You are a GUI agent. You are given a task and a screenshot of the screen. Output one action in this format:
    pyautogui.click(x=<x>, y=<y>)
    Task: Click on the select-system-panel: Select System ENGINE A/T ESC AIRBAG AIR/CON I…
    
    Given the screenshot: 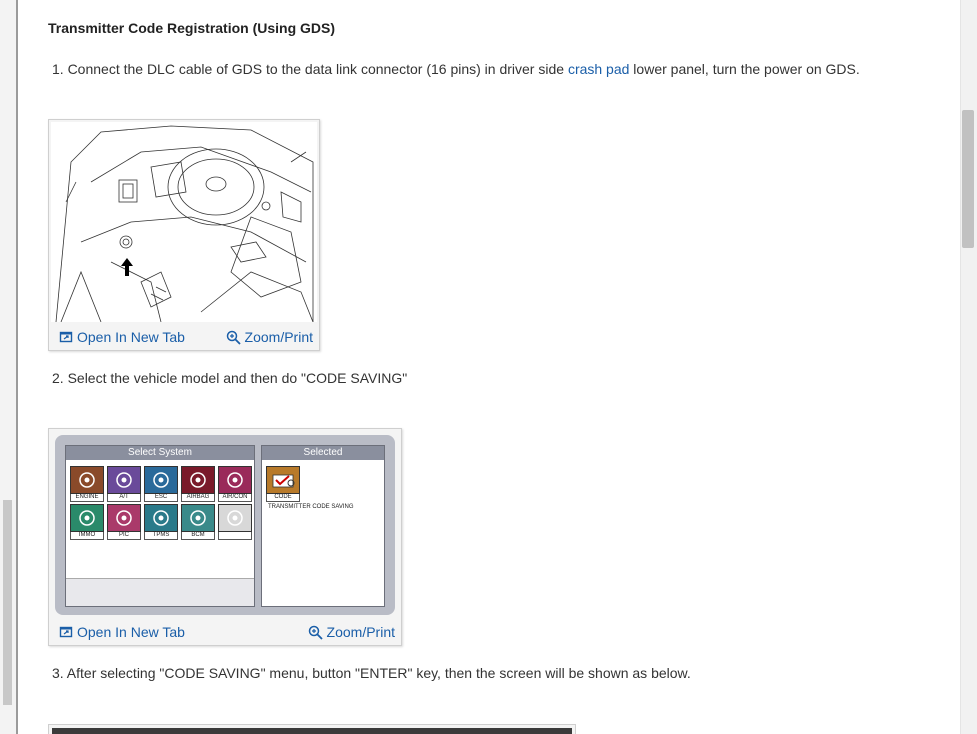 What is the action you would take?
    pyautogui.click(x=160, y=526)
    